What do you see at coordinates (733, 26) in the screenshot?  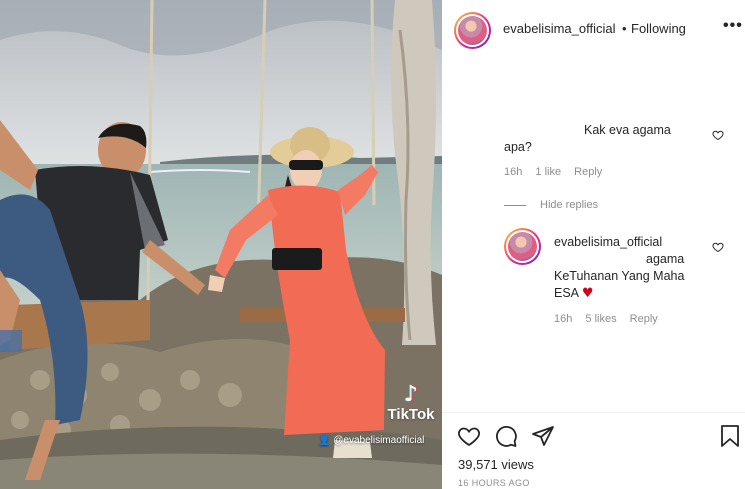 I see `more-horizontal-icon: •••` at bounding box center [733, 26].